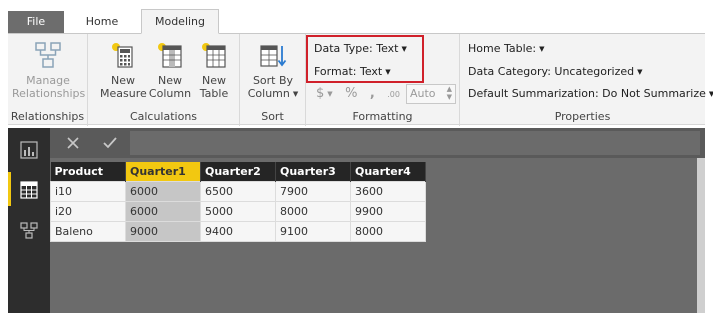 The image size is (713, 330). Describe the element at coordinates (88, 171) in the screenshot. I see `column-header-product: Product` at that location.